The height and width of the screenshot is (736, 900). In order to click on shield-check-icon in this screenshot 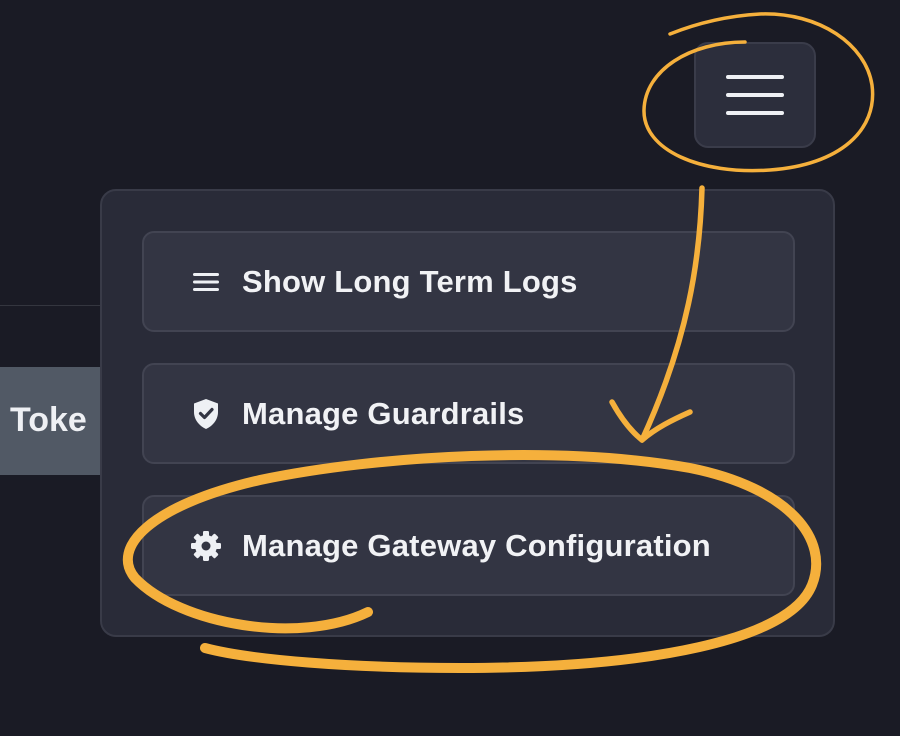, I will do `click(206, 414)`.